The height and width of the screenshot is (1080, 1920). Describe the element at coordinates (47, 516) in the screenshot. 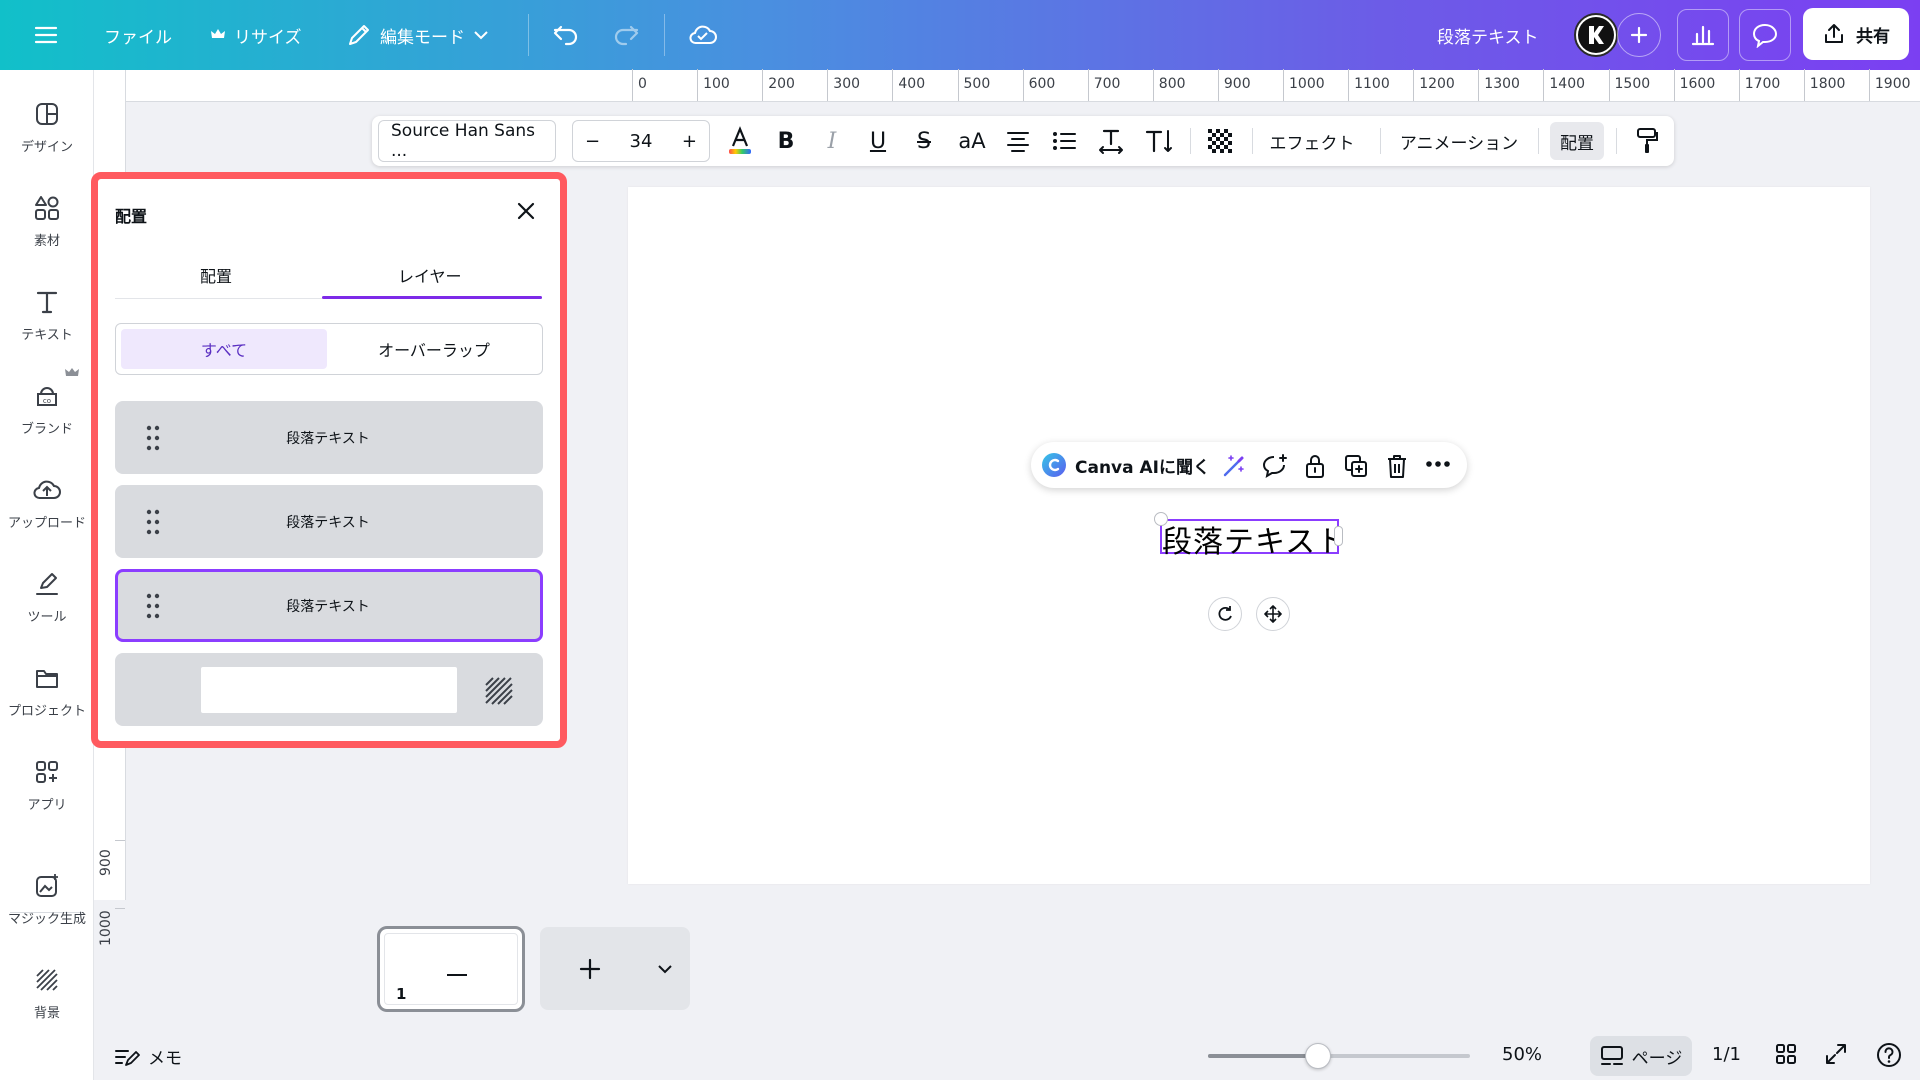

I see `rail-item-uploads: アップロード` at that location.